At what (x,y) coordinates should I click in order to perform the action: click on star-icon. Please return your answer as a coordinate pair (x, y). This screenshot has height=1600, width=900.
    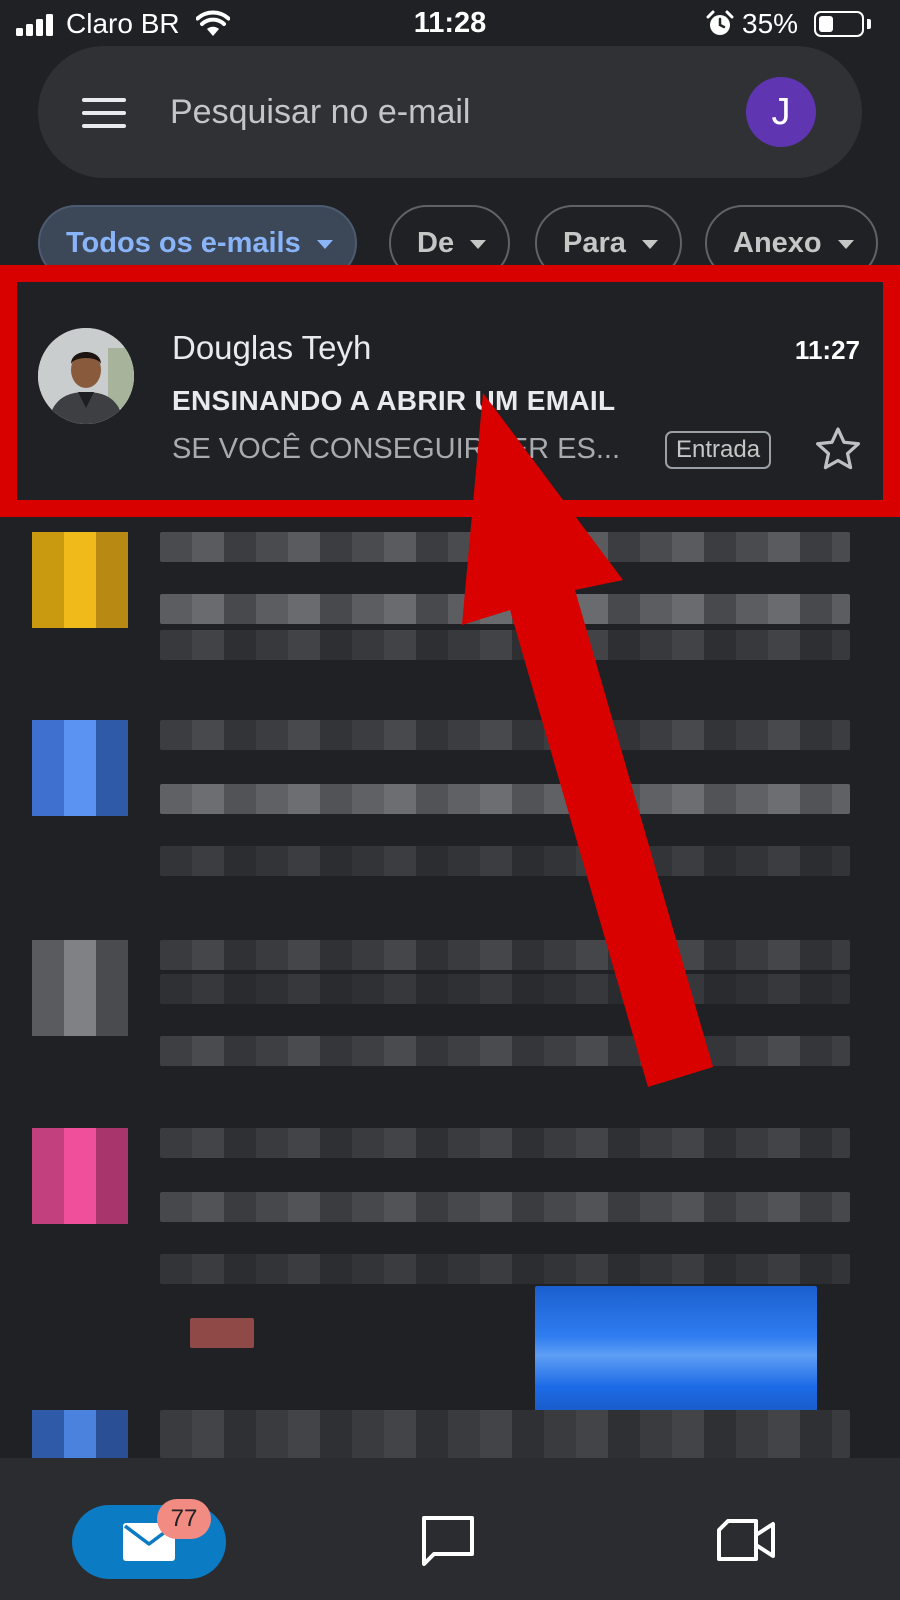
    Looking at the image, I should click on (838, 449).